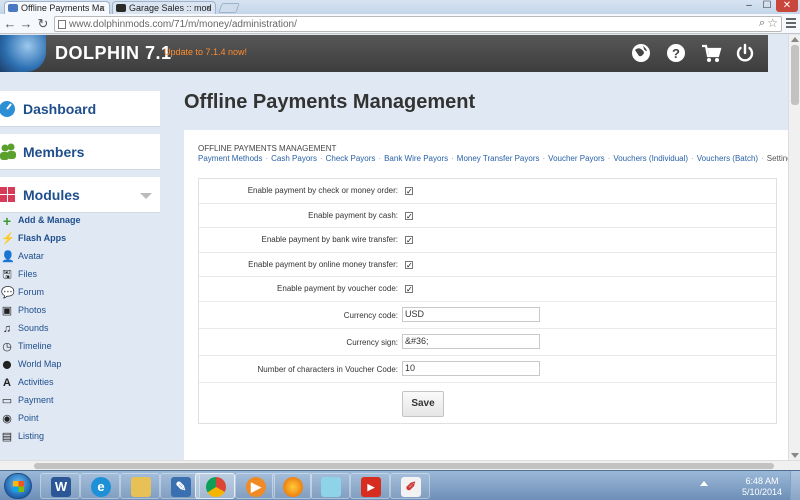 Image resolution: width=800 pixels, height=500 pixels. Describe the element at coordinates (57, 7) in the screenshot. I see `browser-tab-active: Offline Payments Ma ×` at that location.